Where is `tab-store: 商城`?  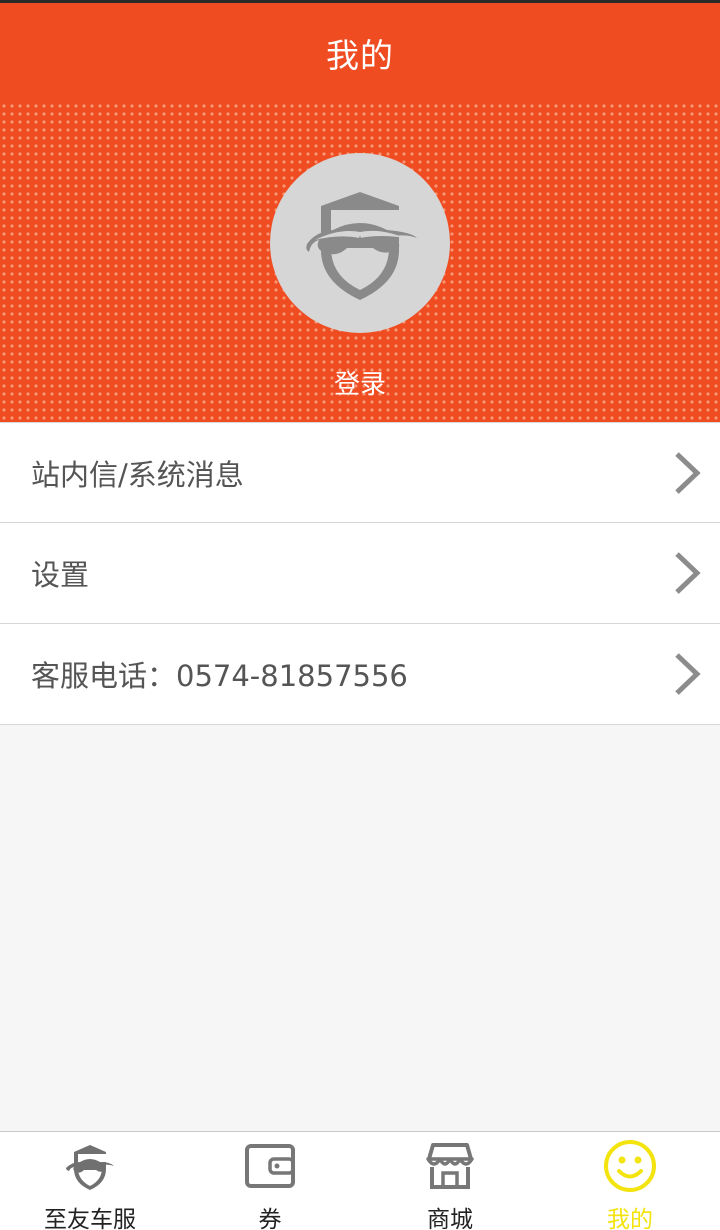
tab-store: 商城 is located at coordinates (450, 1181).